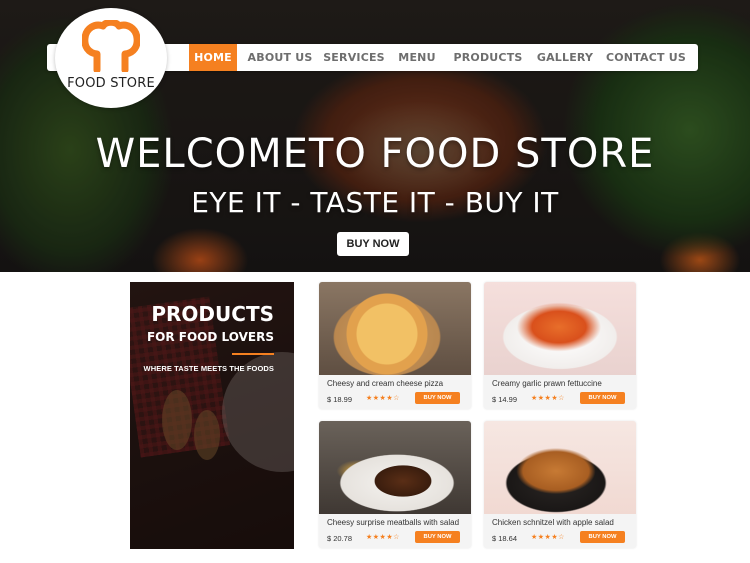  Describe the element at coordinates (340, 399) in the screenshot. I see `product-price: $ 18.99` at that location.